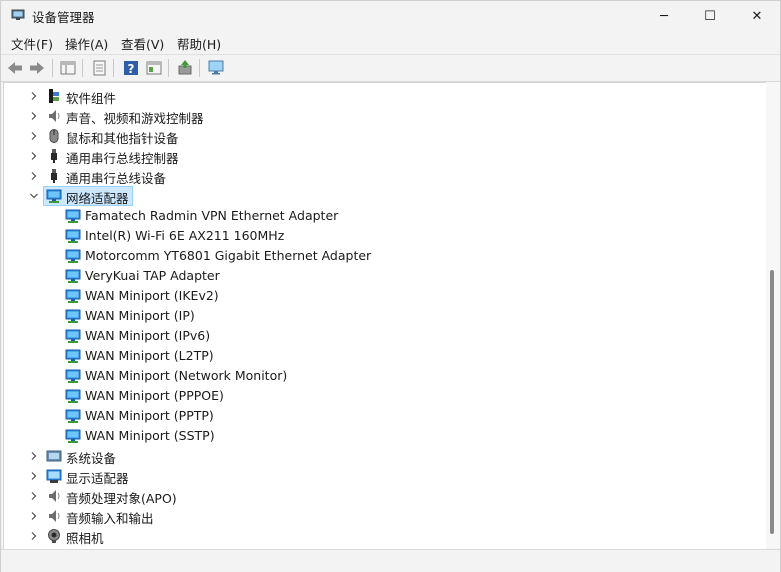 The width and height of the screenshot is (781, 572). What do you see at coordinates (18, 14) in the screenshot?
I see `device-manager-app-icon` at bounding box center [18, 14].